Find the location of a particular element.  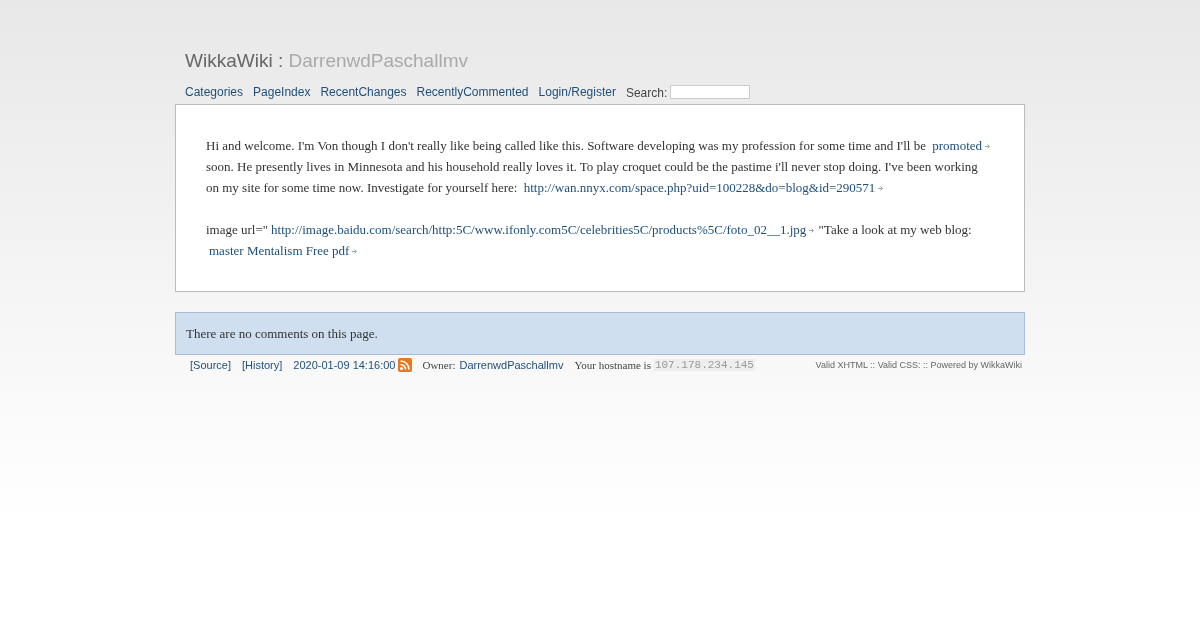

history-link: [History] is located at coordinates (262, 364).